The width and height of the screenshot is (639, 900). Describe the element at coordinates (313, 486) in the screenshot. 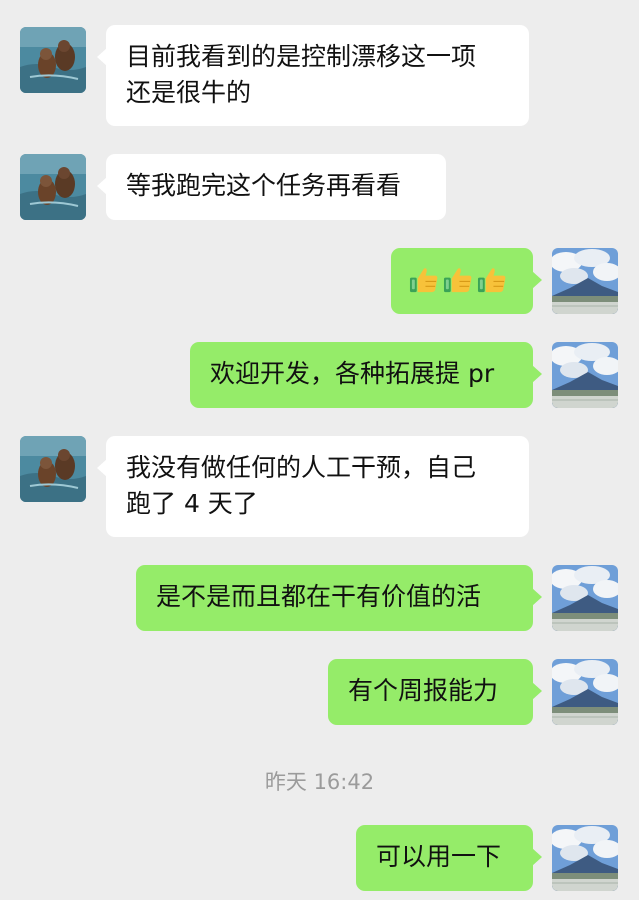

I see `message-bubble-incoming: 我没有做任何的人工干预，自己 跑了 4 天了` at that location.